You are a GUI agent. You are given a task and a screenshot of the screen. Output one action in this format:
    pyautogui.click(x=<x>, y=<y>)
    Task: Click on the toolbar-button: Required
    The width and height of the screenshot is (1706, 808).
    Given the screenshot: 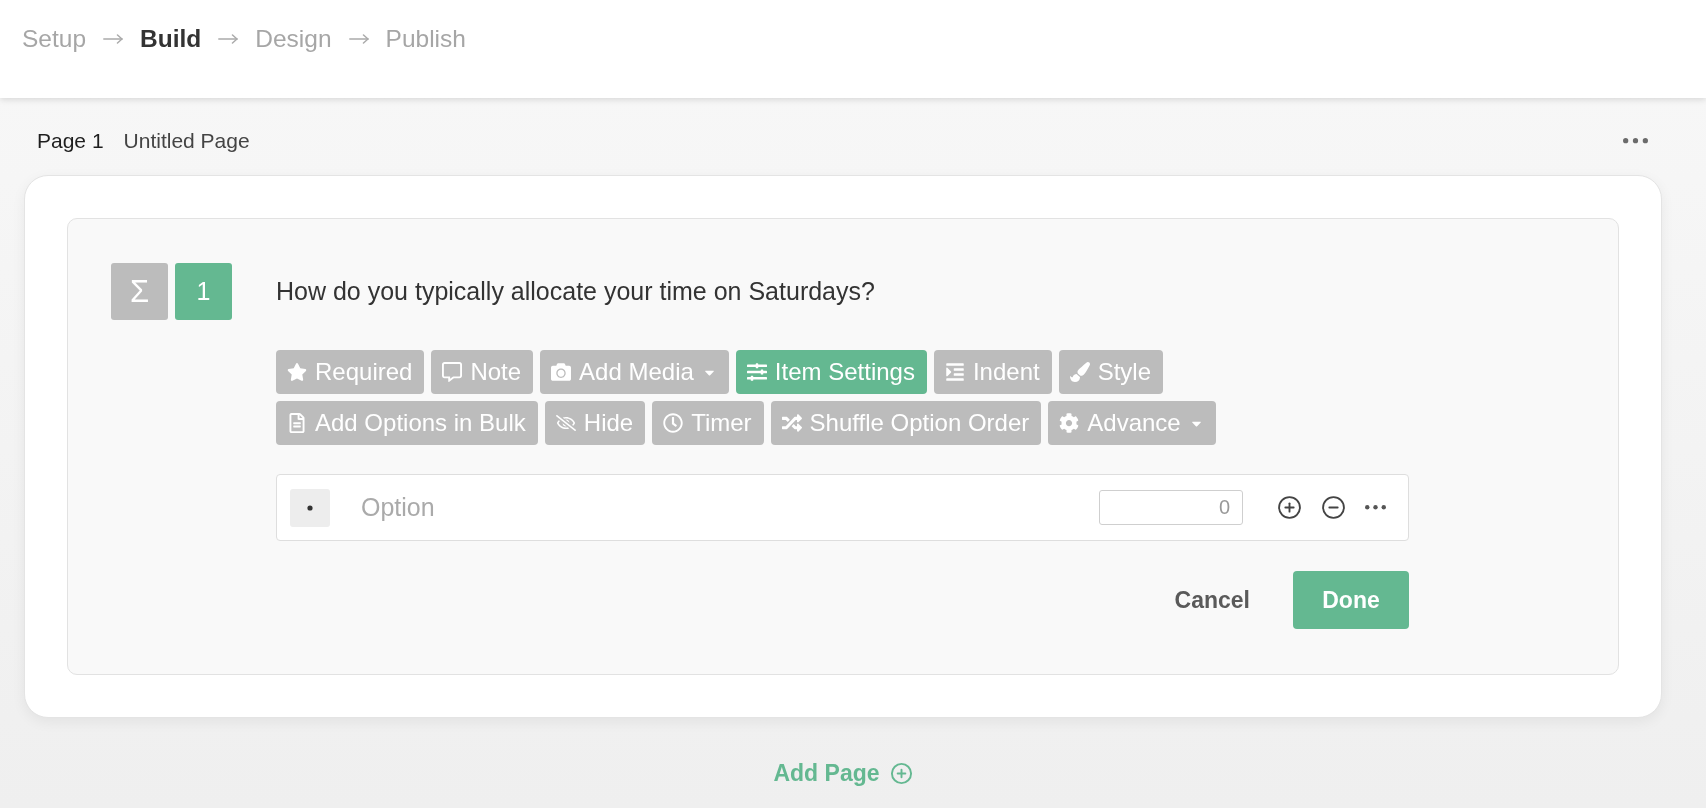 What is the action you would take?
    pyautogui.click(x=350, y=372)
    